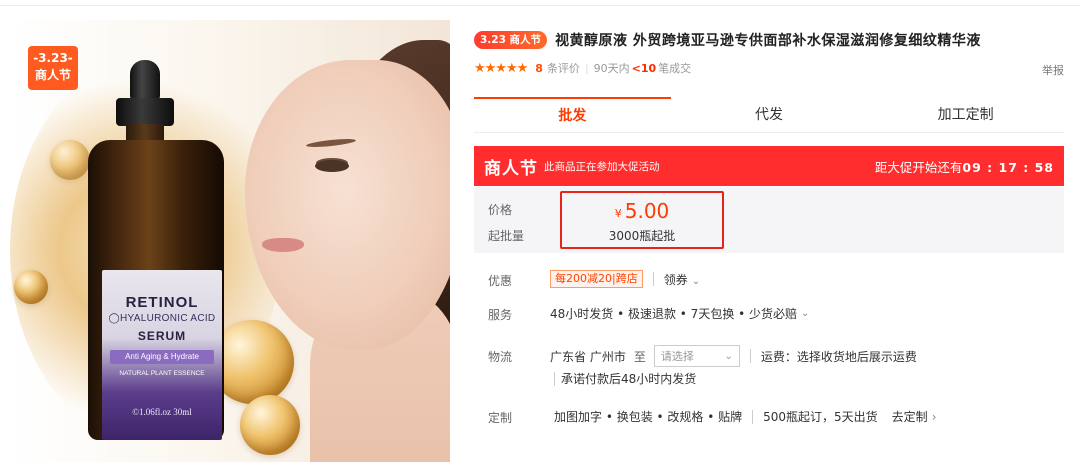  What do you see at coordinates (563, 68) in the screenshot?
I see `review-label: 条评价` at bounding box center [563, 68].